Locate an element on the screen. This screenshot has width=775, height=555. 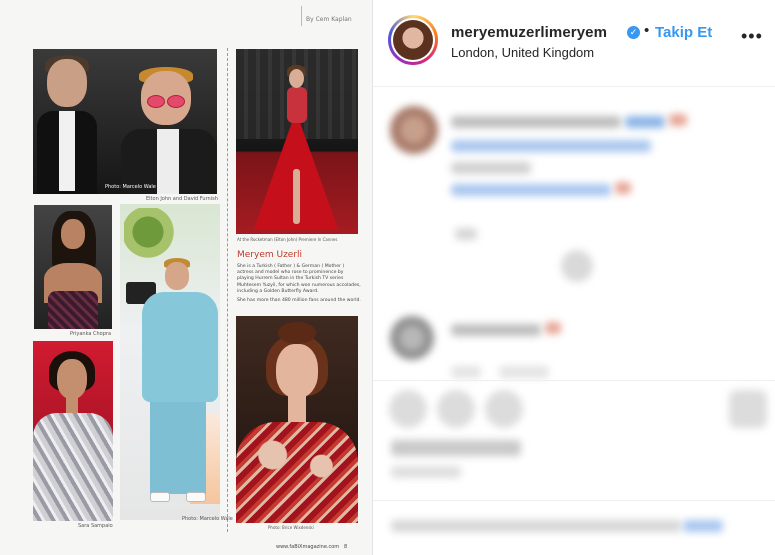
verified-badge-icon: ✓ is located at coordinates (633, 32).